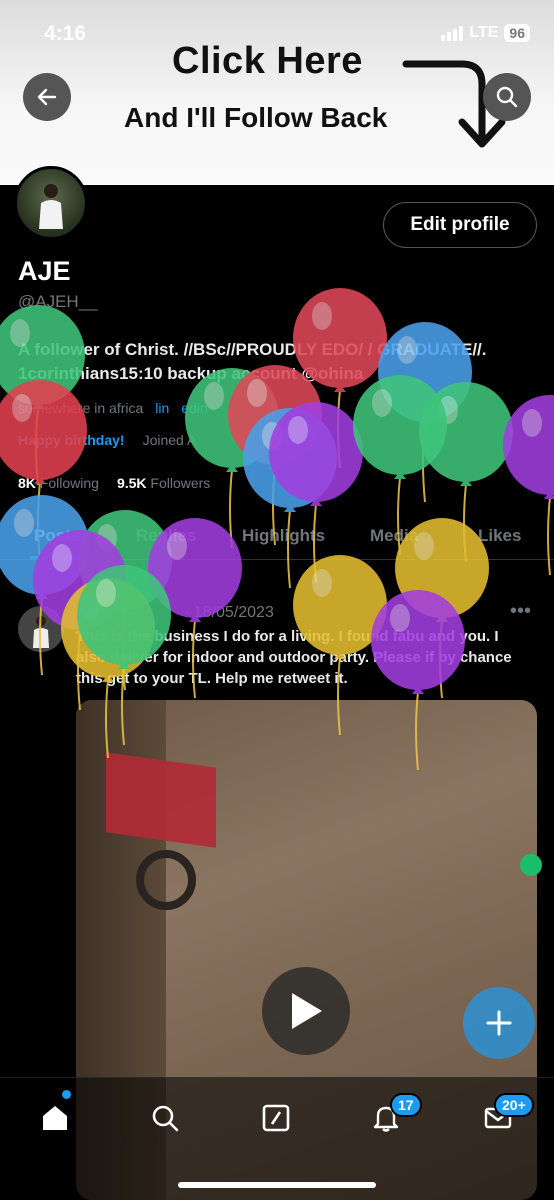 This screenshot has width=554, height=1200. What do you see at coordinates (520, 611) in the screenshot?
I see `more-options-icon: •••` at bounding box center [520, 611].